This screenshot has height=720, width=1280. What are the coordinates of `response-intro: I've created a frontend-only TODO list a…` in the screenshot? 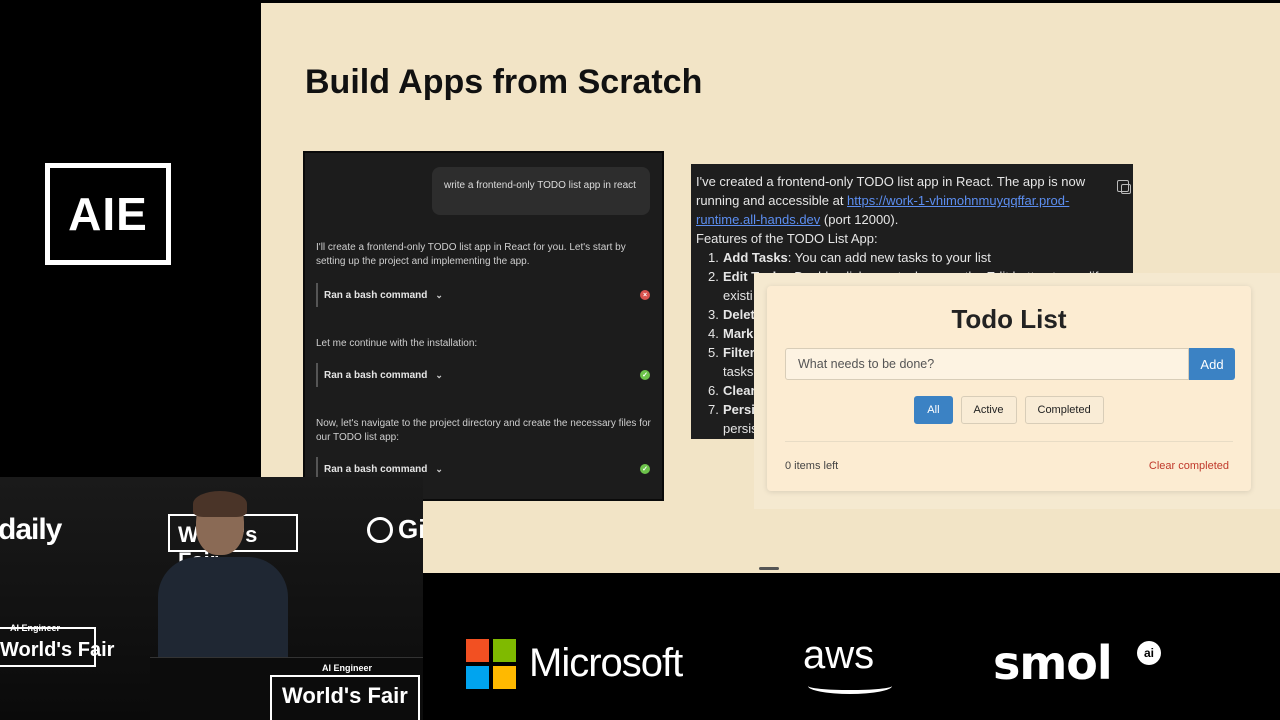 It's located at (891, 200).